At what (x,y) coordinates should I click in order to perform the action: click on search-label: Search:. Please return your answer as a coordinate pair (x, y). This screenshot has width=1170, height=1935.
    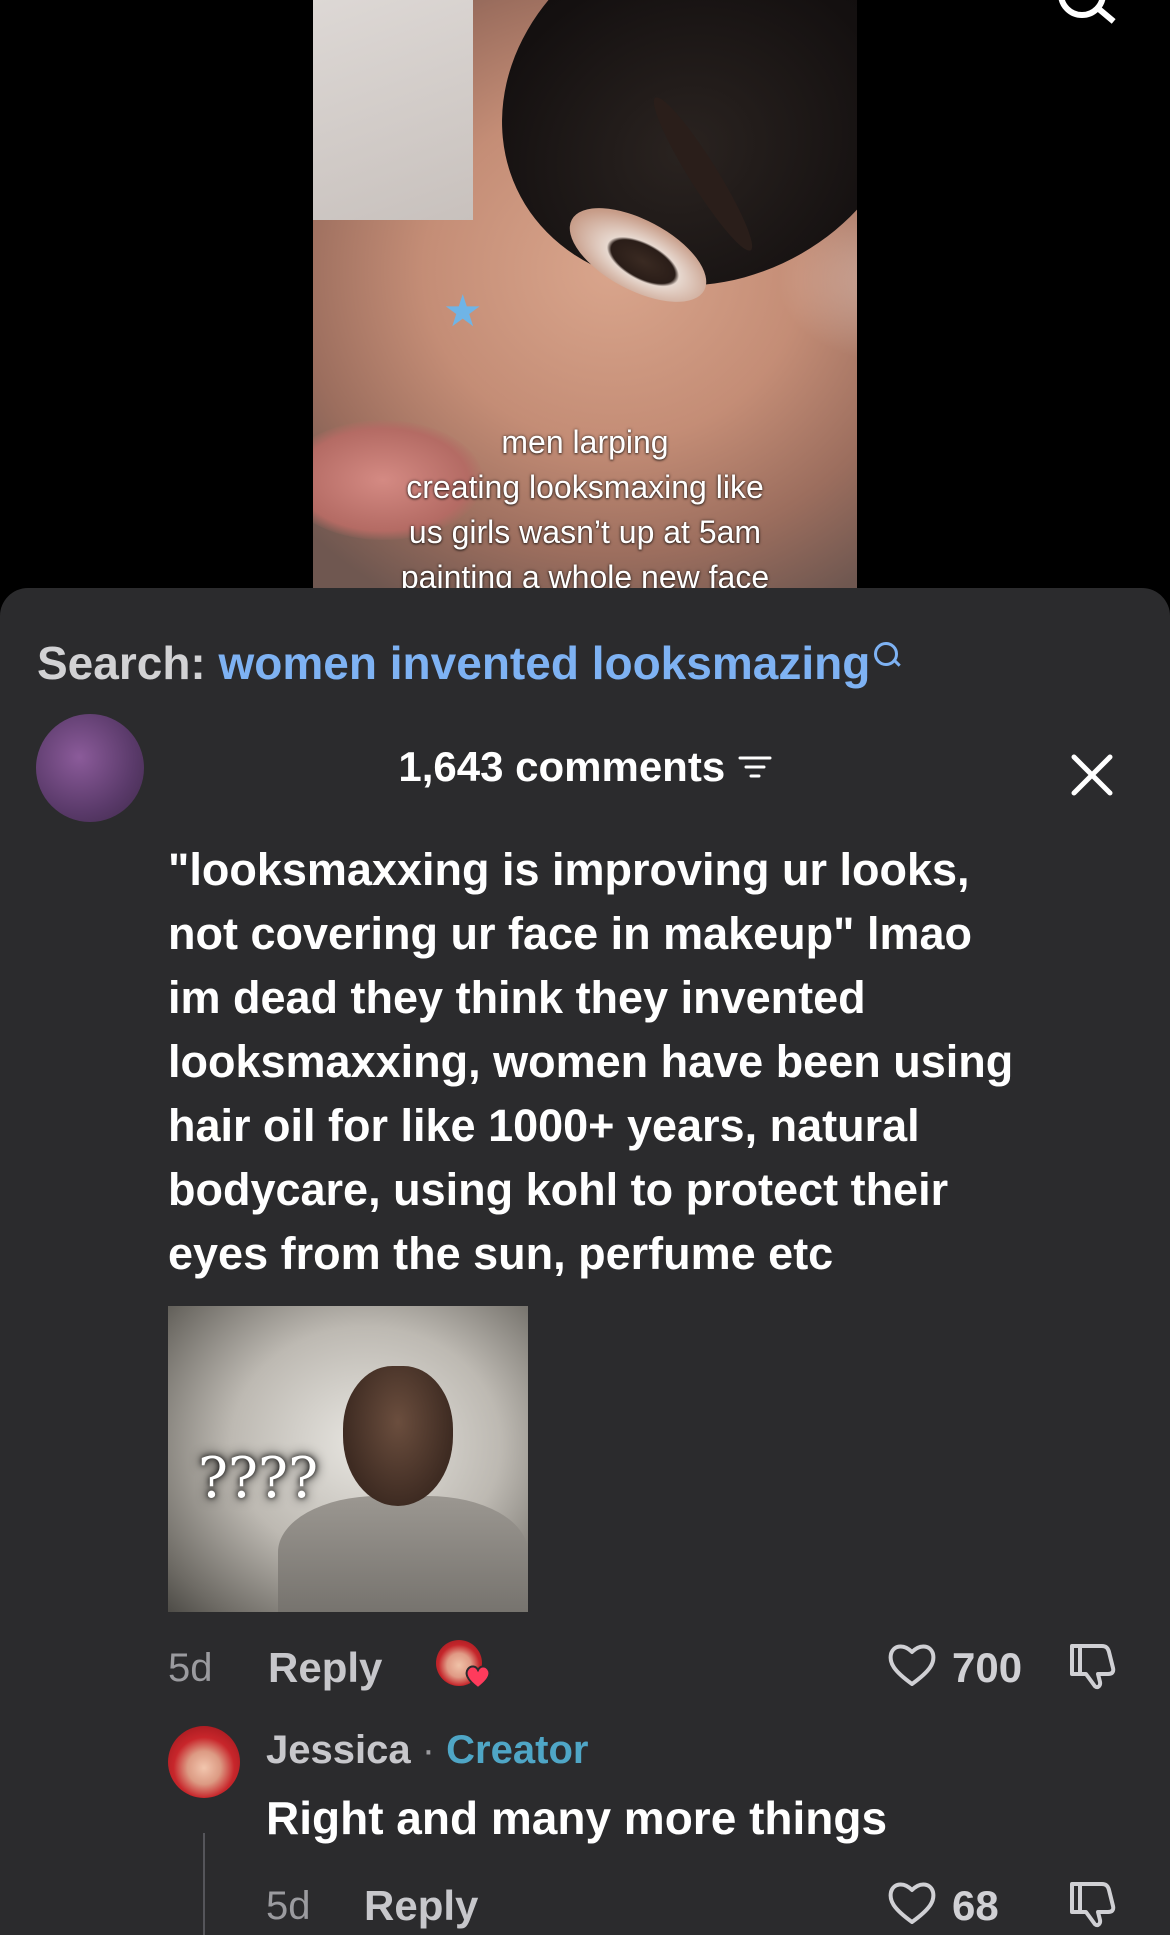
    Looking at the image, I should click on (121, 663).